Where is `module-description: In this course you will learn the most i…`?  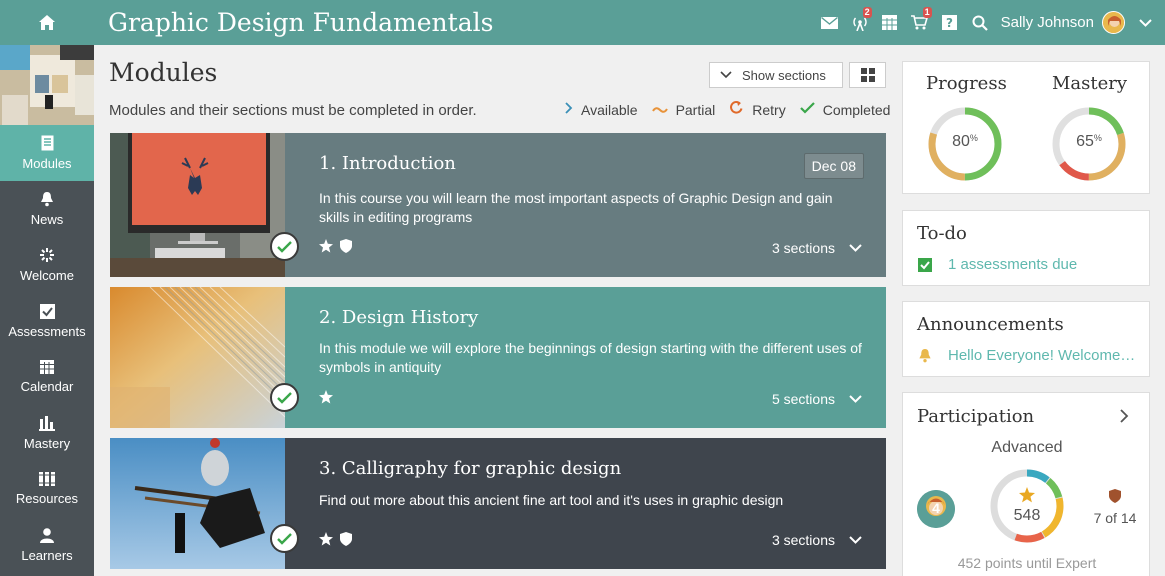 module-description: In this course you will learn the most i… is located at coordinates (576, 207).